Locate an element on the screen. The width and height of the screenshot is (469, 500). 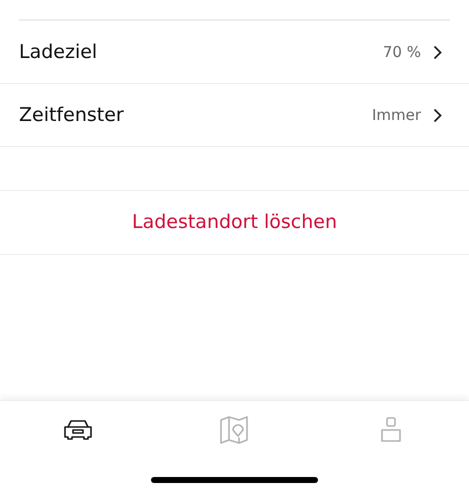
setting-label: Zeitfenster is located at coordinates (72, 115).